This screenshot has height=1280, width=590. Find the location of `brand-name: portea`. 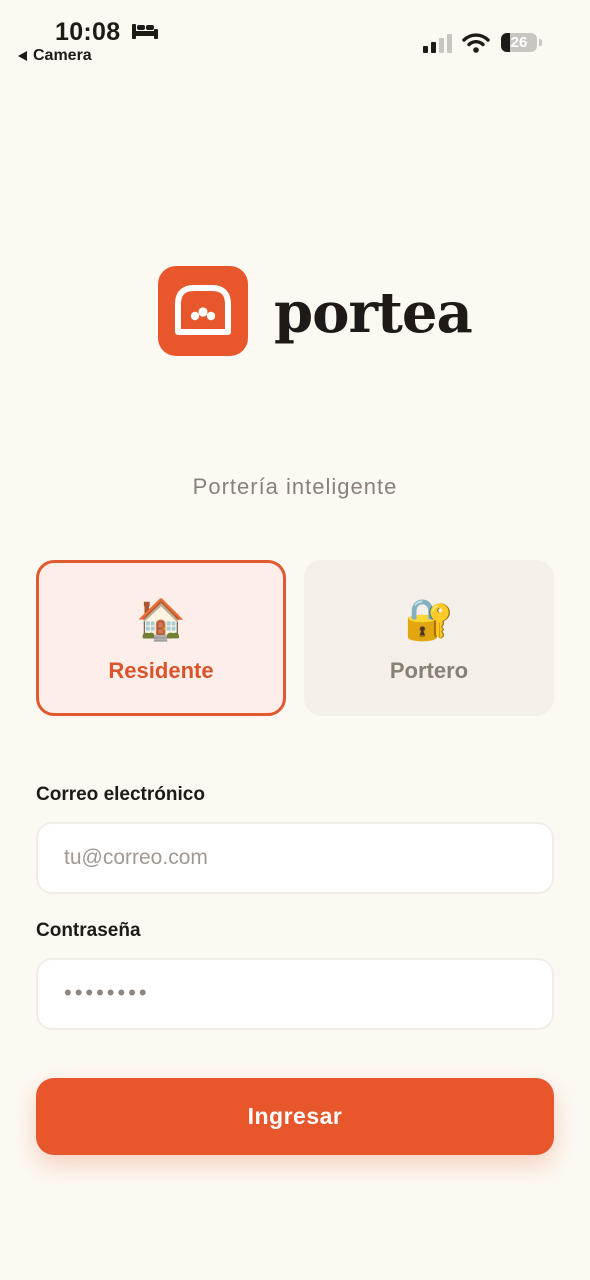

brand-name: portea is located at coordinates (373, 313).